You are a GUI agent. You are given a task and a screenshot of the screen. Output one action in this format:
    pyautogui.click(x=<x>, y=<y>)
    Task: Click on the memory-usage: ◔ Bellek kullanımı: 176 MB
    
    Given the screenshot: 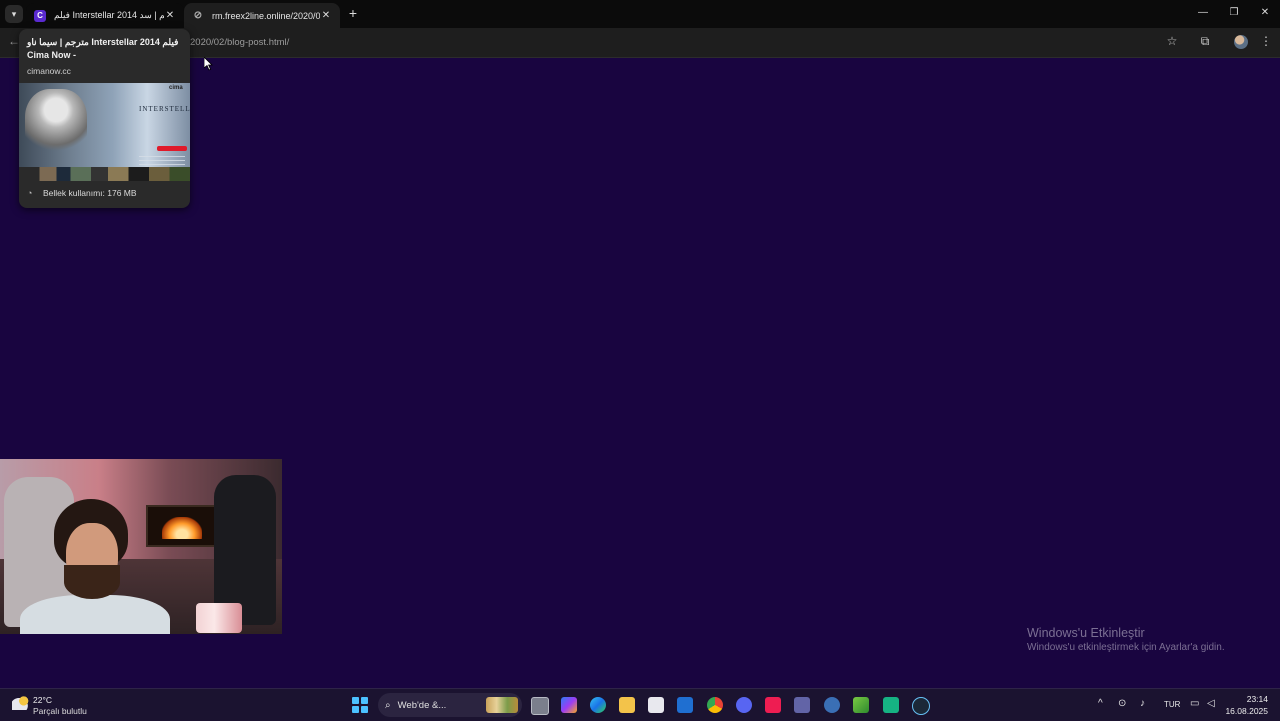 What is the action you would take?
    pyautogui.click(x=82, y=193)
    